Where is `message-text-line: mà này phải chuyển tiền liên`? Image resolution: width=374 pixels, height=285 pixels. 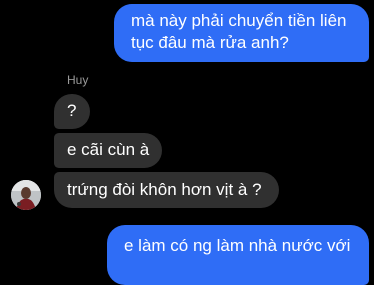 message-text-line: mà này phải chuyển tiền liên is located at coordinates (239, 20).